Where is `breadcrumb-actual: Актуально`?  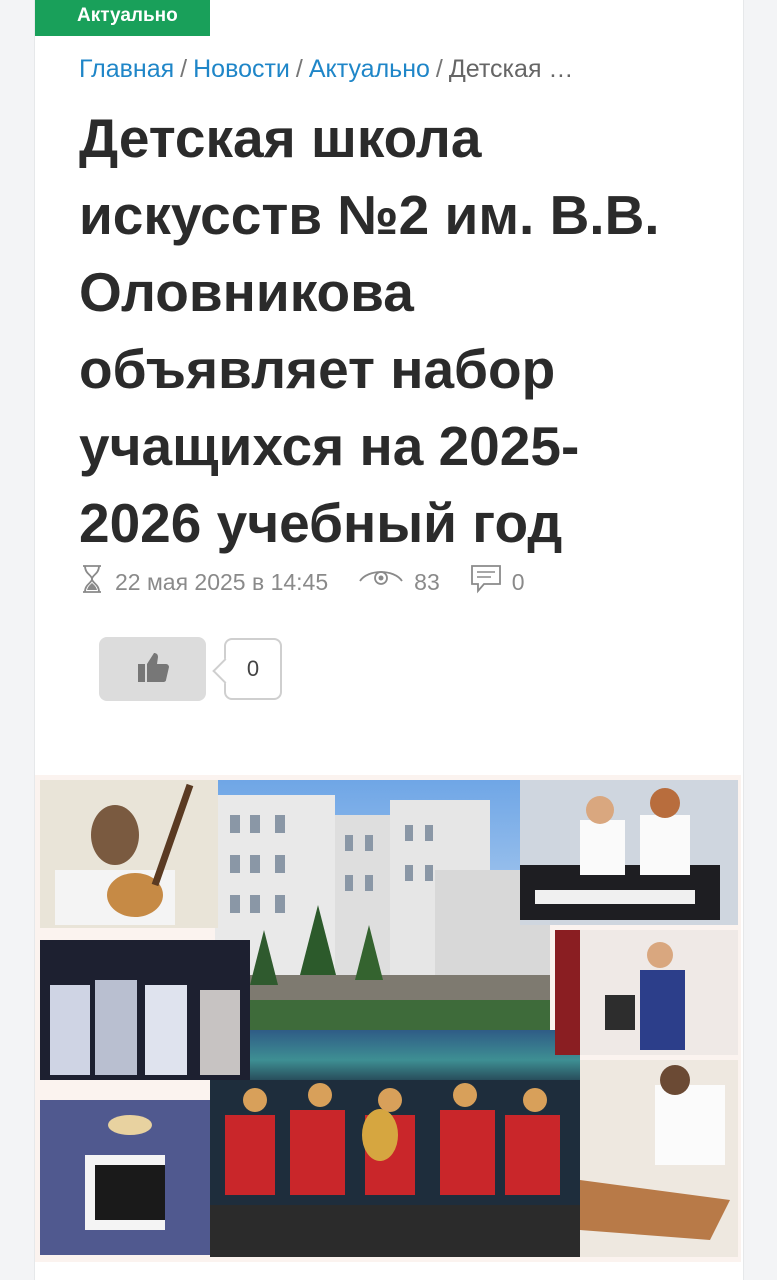
breadcrumb-actual: Актуально is located at coordinates (369, 69).